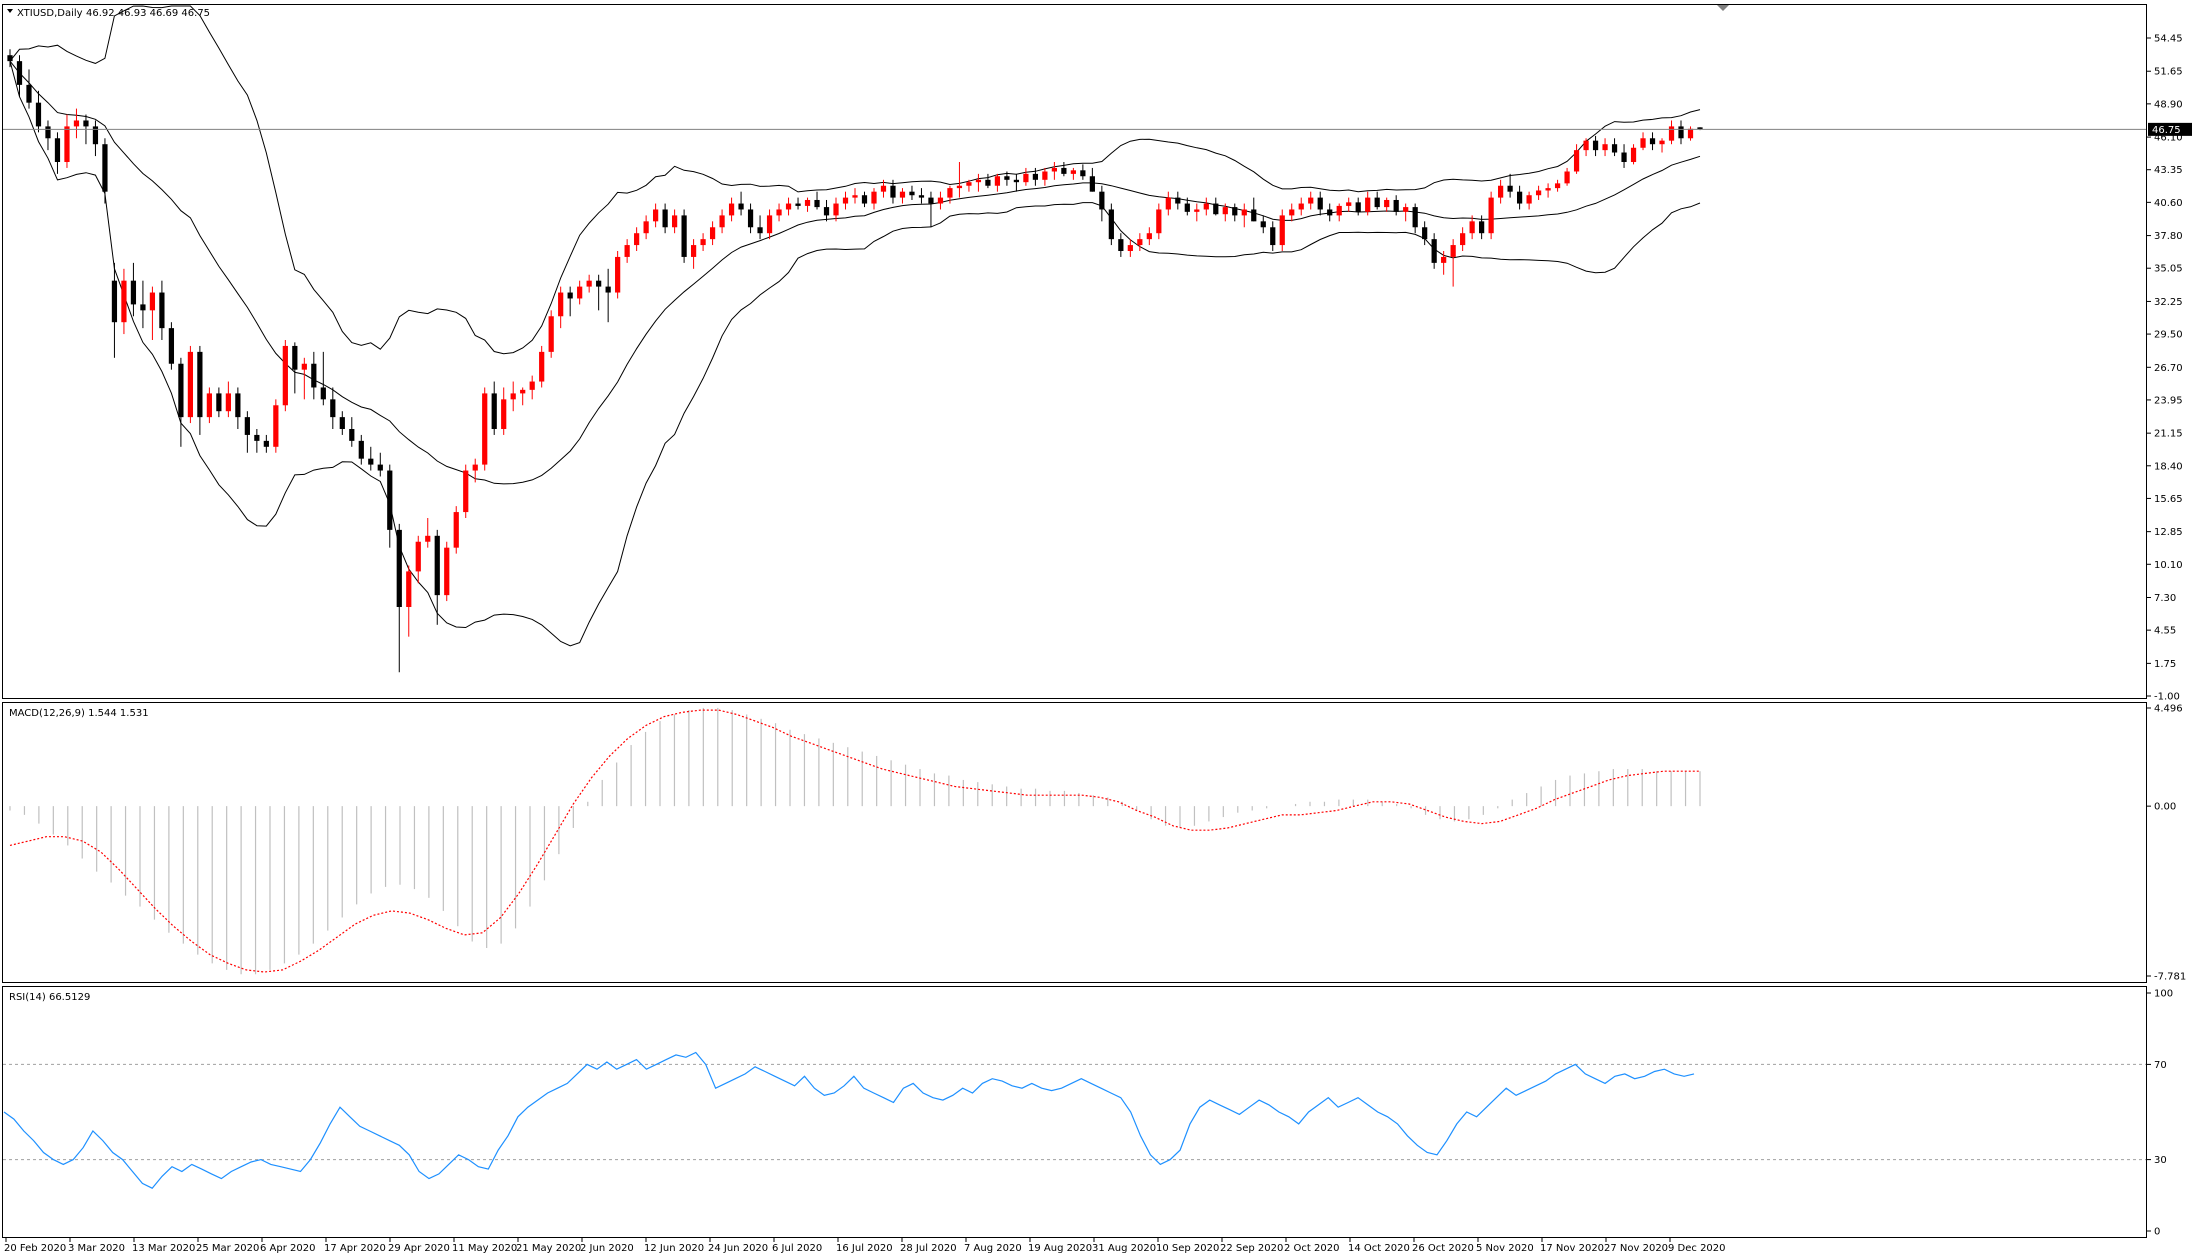  Describe the element at coordinates (2168, 335) in the screenshot. I see `price-tick-label: 29.50` at that location.